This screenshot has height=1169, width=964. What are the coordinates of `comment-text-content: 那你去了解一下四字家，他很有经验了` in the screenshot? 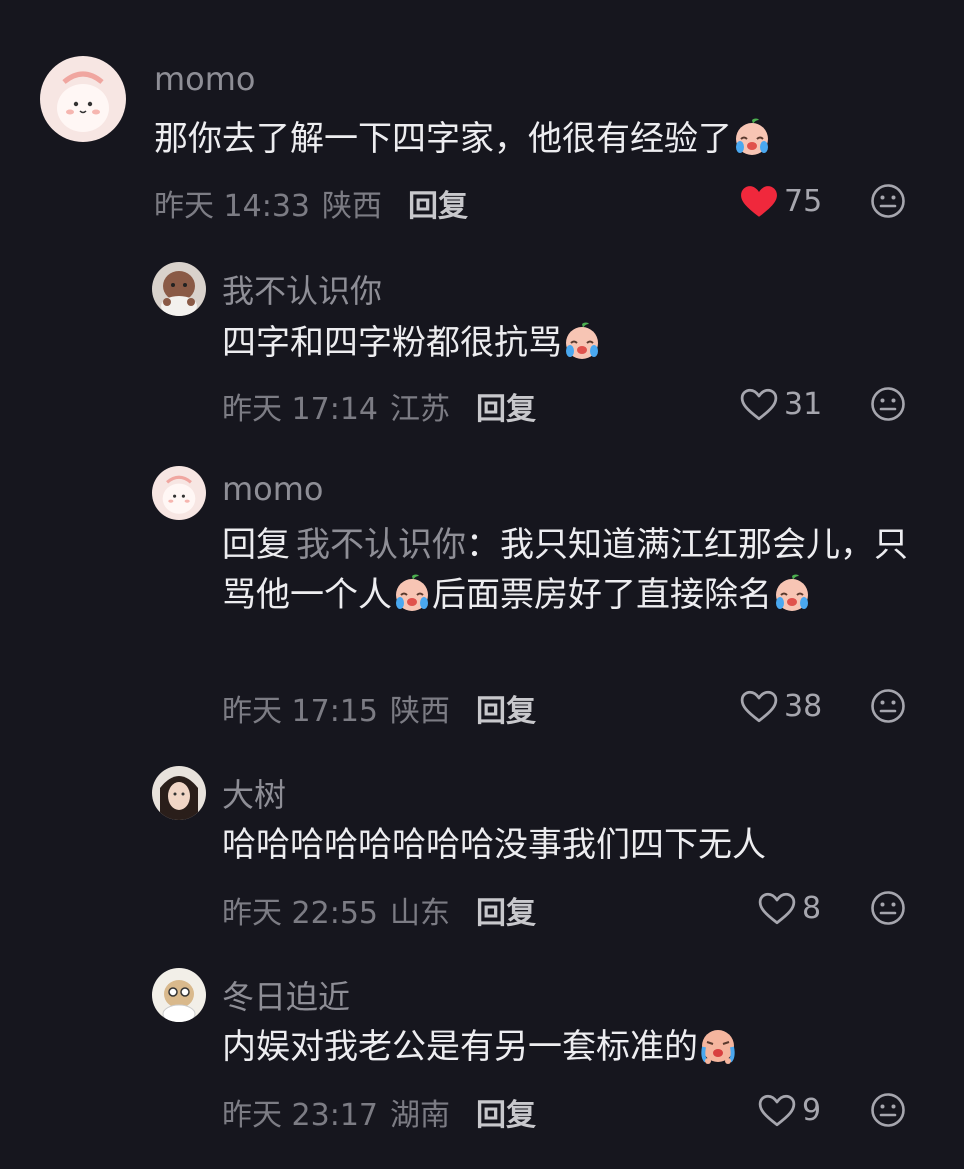 It's located at (443, 139).